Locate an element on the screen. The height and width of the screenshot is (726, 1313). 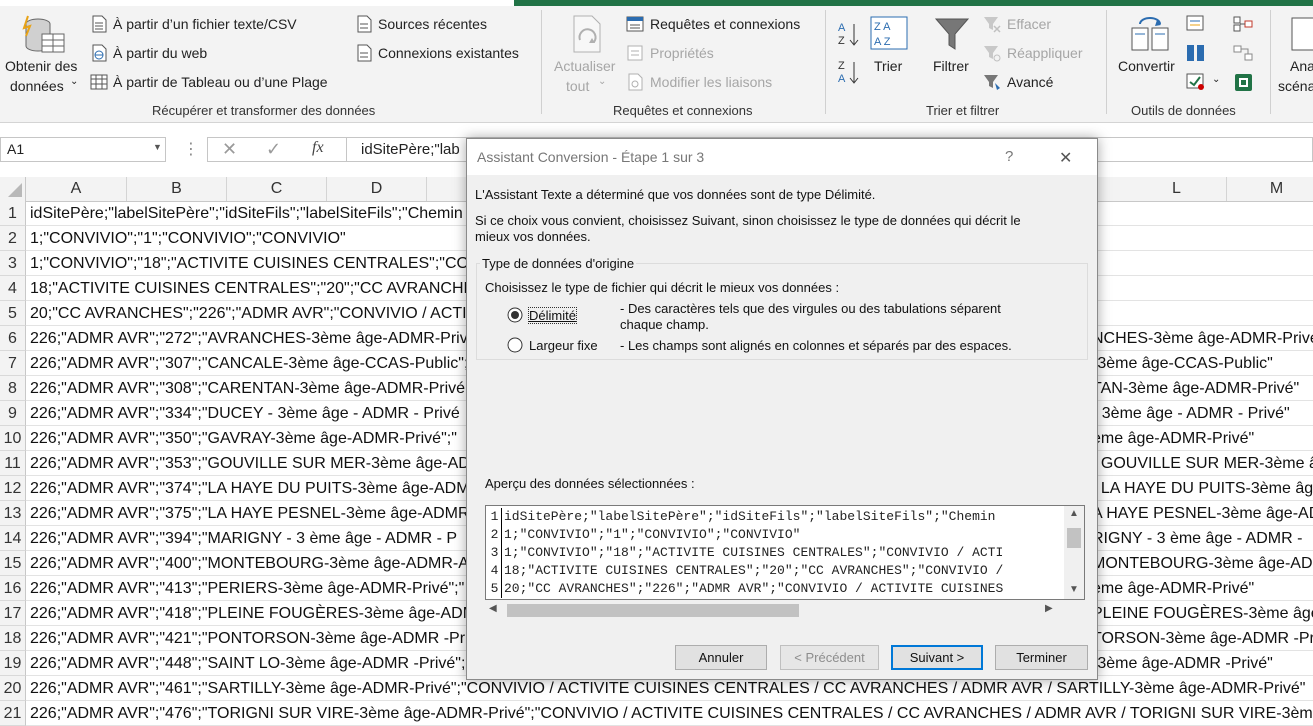
cell-overflow-content: / LA HAYE DU PUITS-3ème âg is located at coordinates (1202, 488).